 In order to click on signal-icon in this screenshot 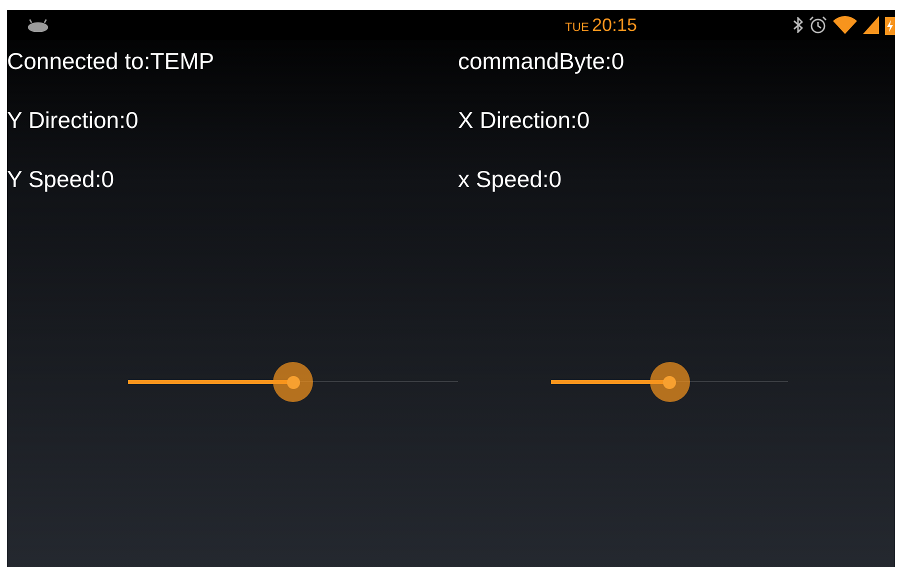, I will do `click(870, 25)`.